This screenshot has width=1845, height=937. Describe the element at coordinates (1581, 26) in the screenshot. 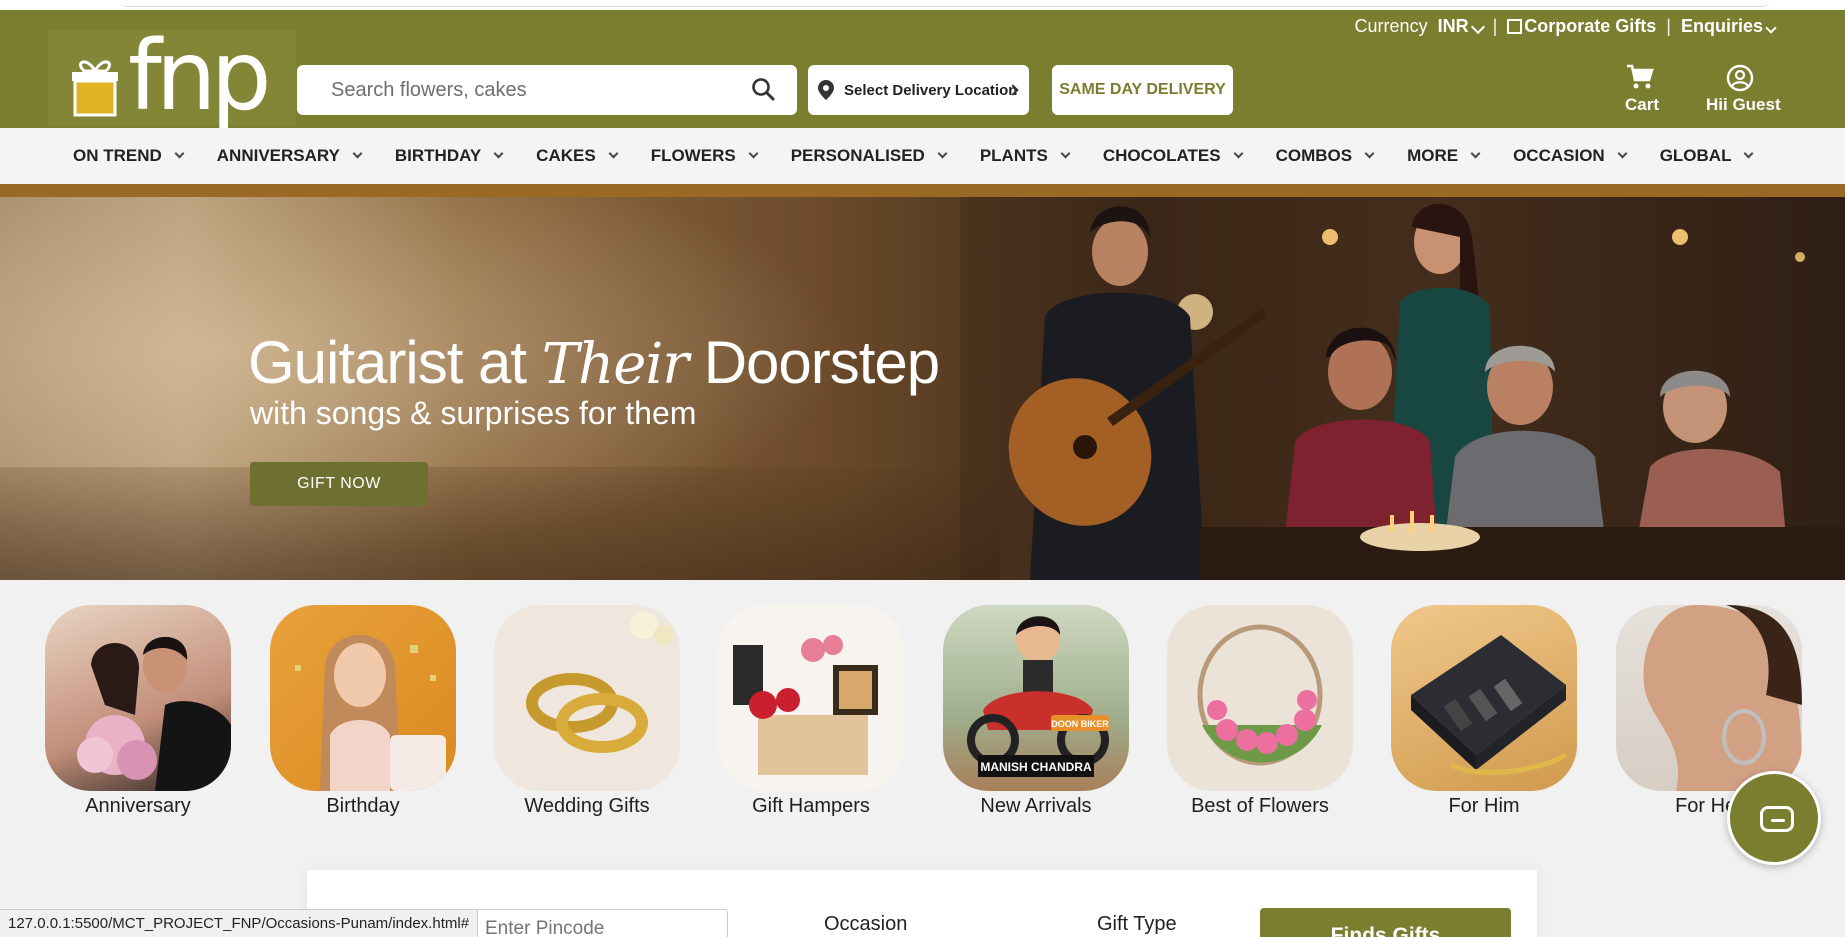

I see `corporate-gifts-link: Corporate Gifts` at that location.